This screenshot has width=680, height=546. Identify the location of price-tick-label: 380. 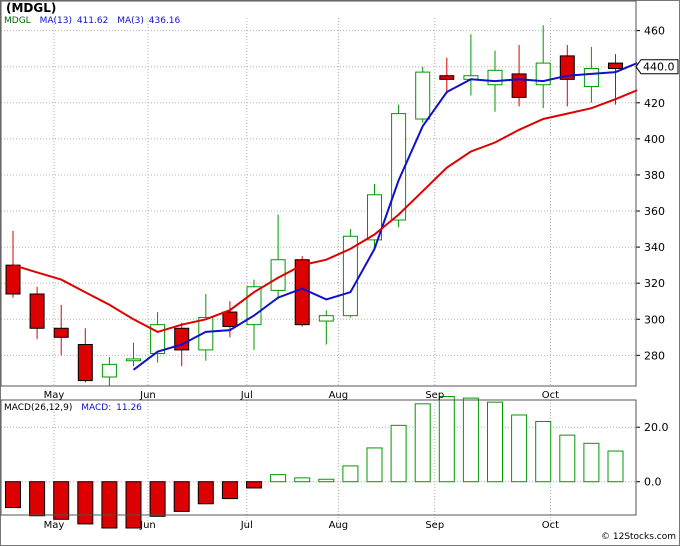
(654, 175).